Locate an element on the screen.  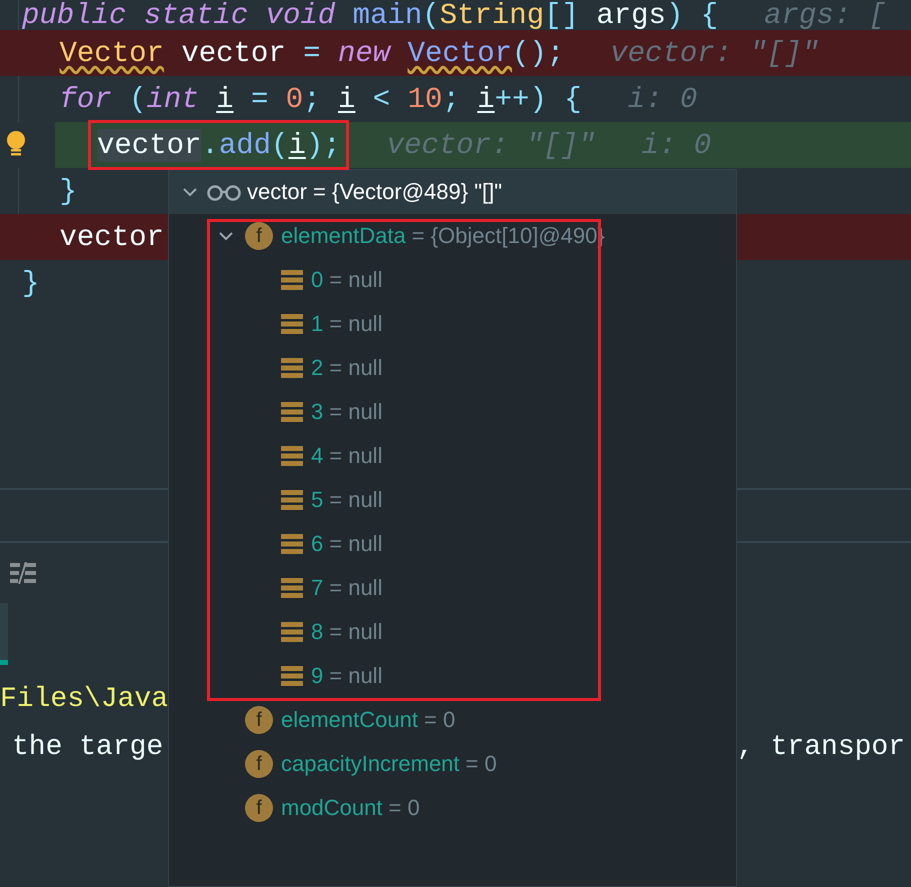
tree-item: modCount = 0 is located at coordinates (350, 808).